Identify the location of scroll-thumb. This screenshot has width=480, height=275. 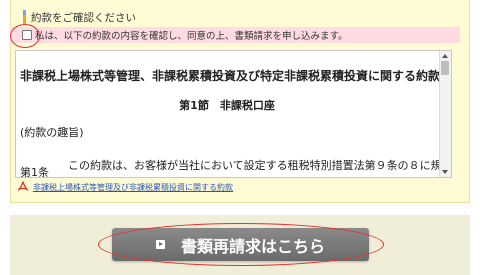
(445, 68).